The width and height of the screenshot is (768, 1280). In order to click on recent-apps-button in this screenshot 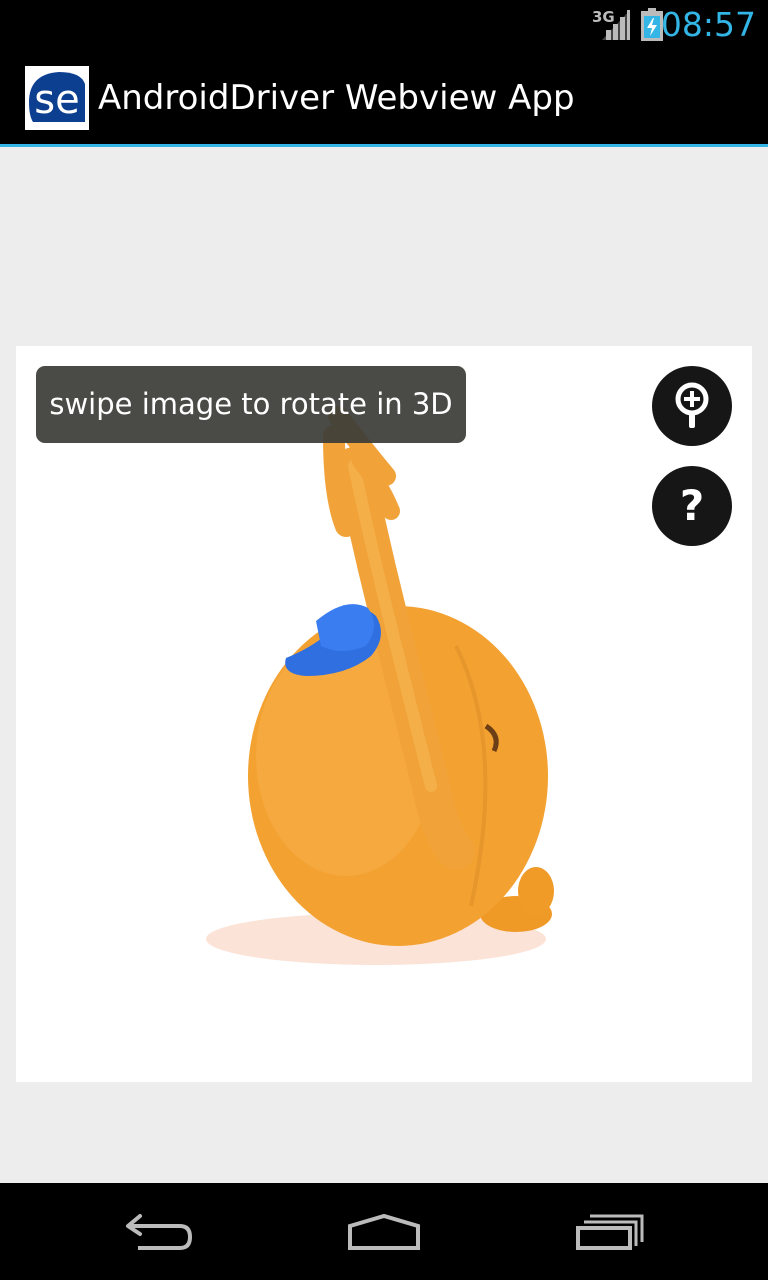, I will do `click(610, 1231)`.